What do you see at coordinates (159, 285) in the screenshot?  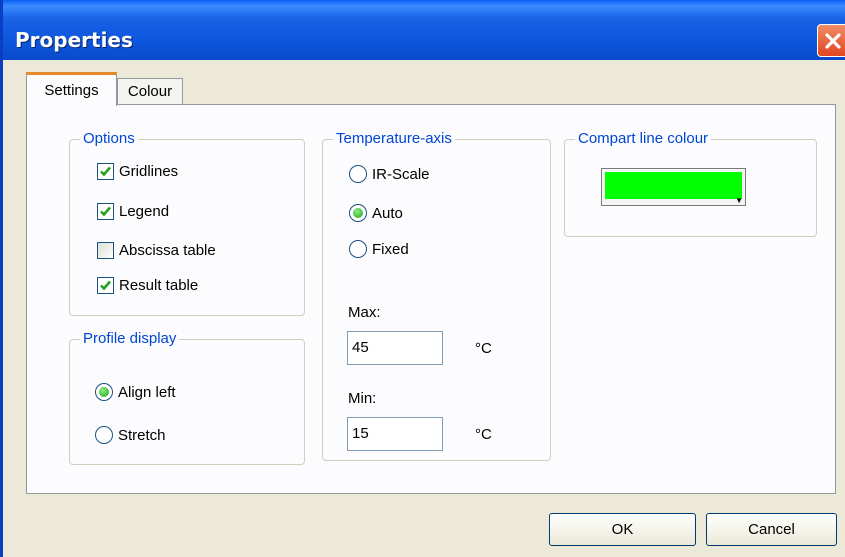 I see `result-table-label: Result table` at bounding box center [159, 285].